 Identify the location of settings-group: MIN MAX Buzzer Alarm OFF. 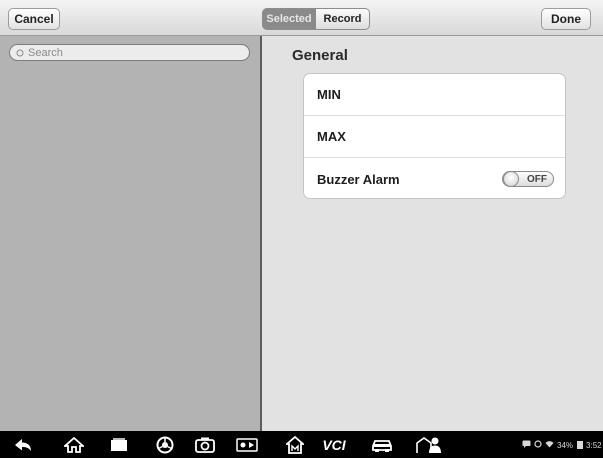
(434, 136).